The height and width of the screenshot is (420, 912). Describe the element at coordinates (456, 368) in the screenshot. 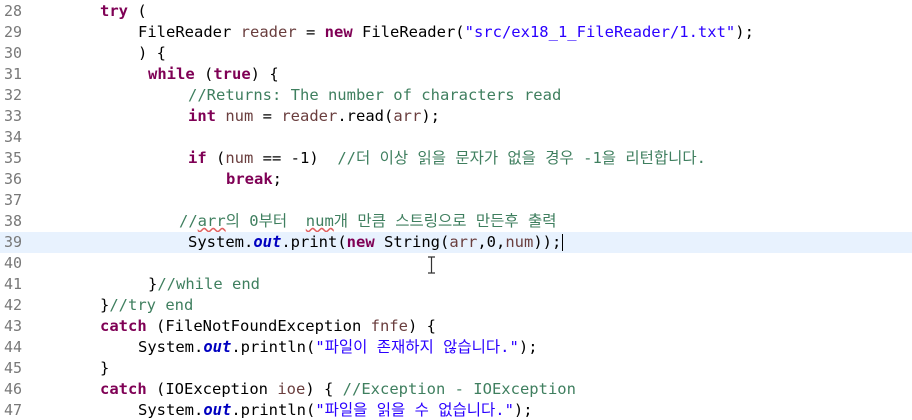

I see `code-line: 45}` at that location.